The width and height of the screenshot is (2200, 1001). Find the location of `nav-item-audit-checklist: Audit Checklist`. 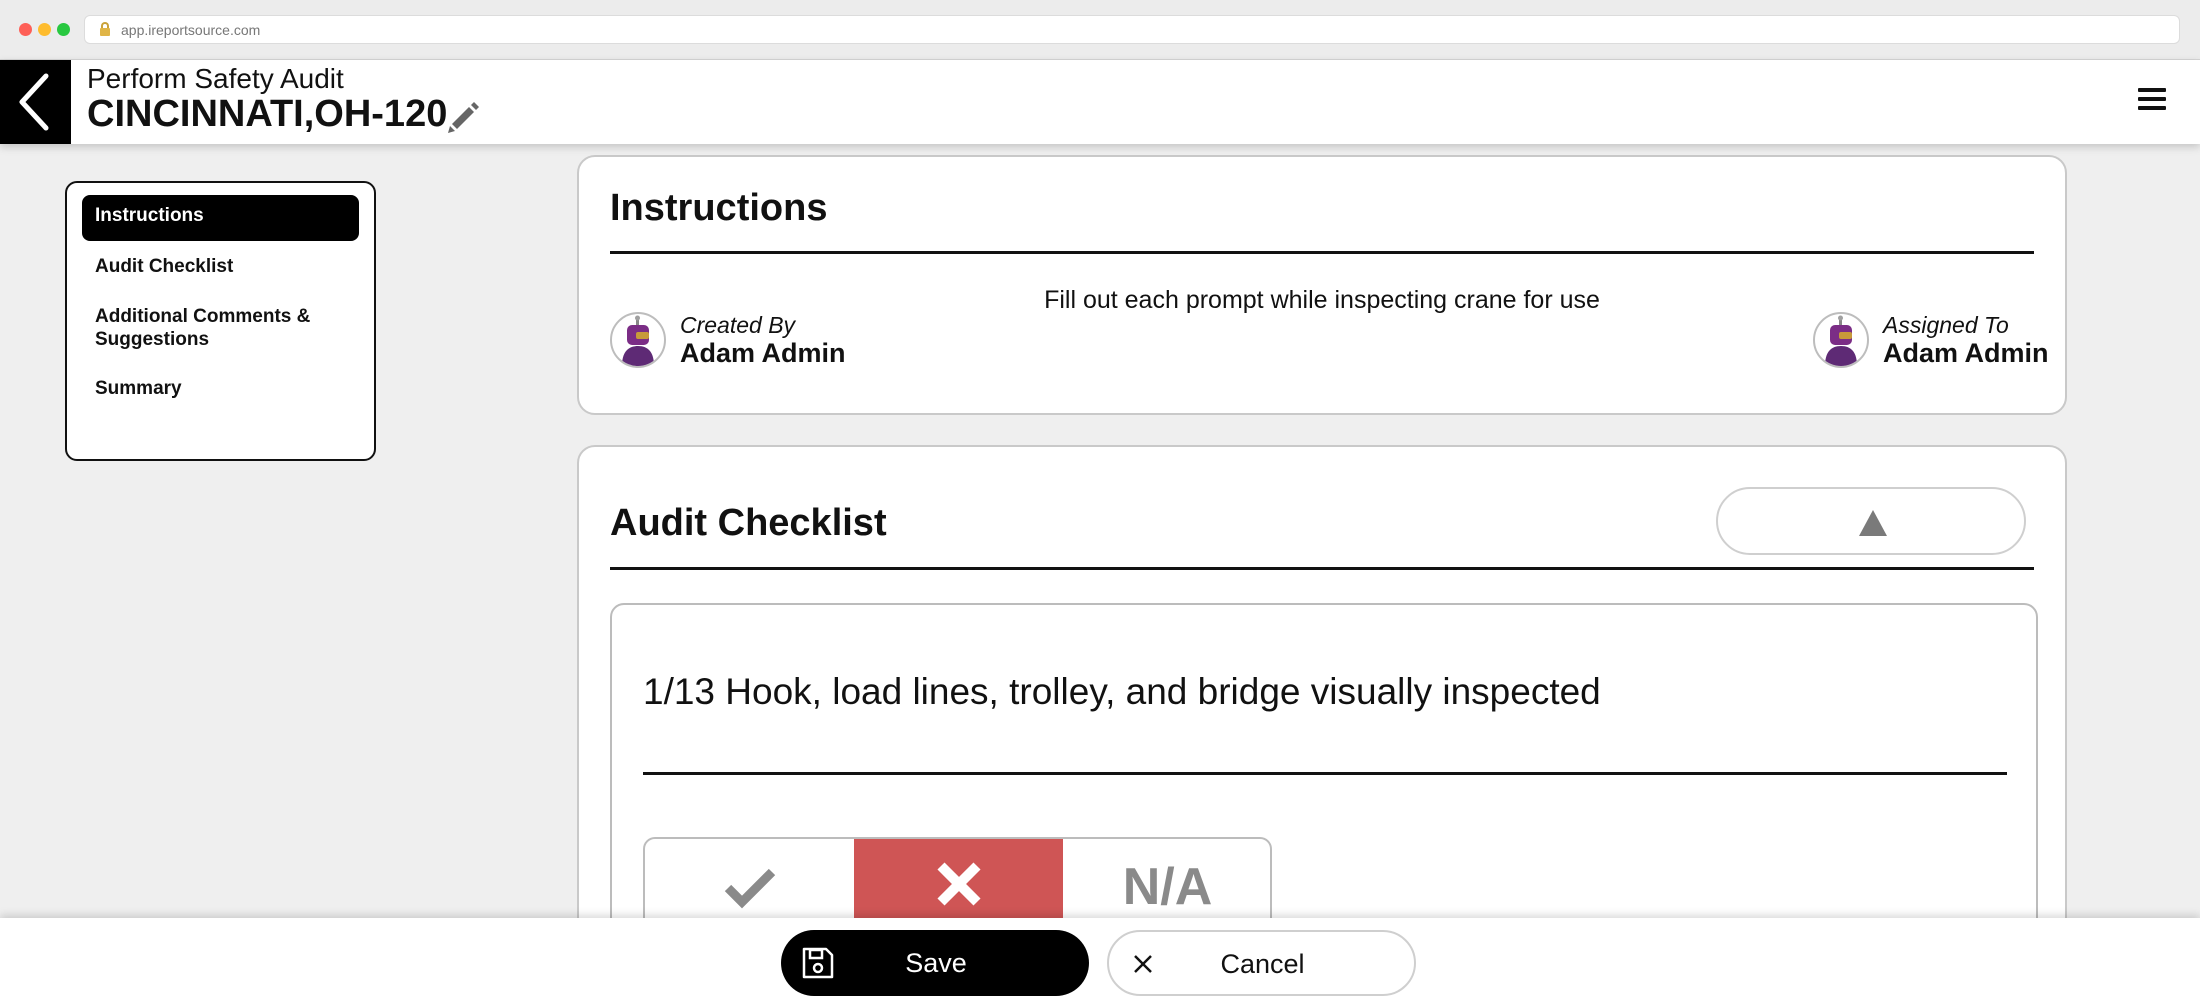

nav-item-audit-checklist: Audit Checklist is located at coordinates (220, 267).